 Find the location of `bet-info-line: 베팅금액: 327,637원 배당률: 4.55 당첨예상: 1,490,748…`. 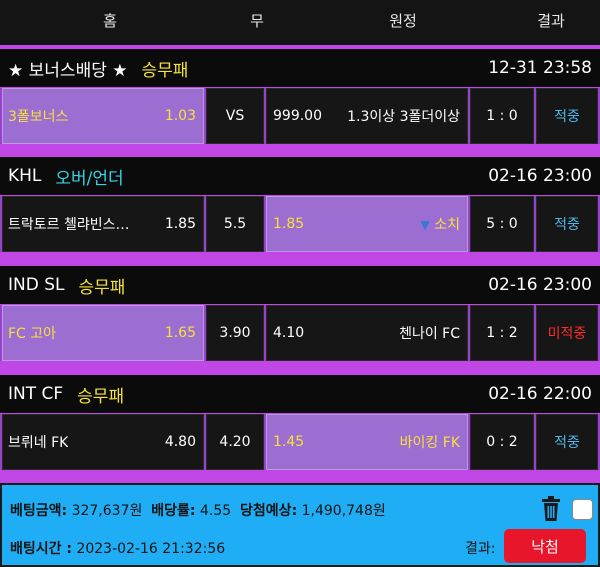

bet-info-line: 베팅금액: 327,637원 배당률: 4.55 당첨예상: 1,490,748… is located at coordinates (198, 510).